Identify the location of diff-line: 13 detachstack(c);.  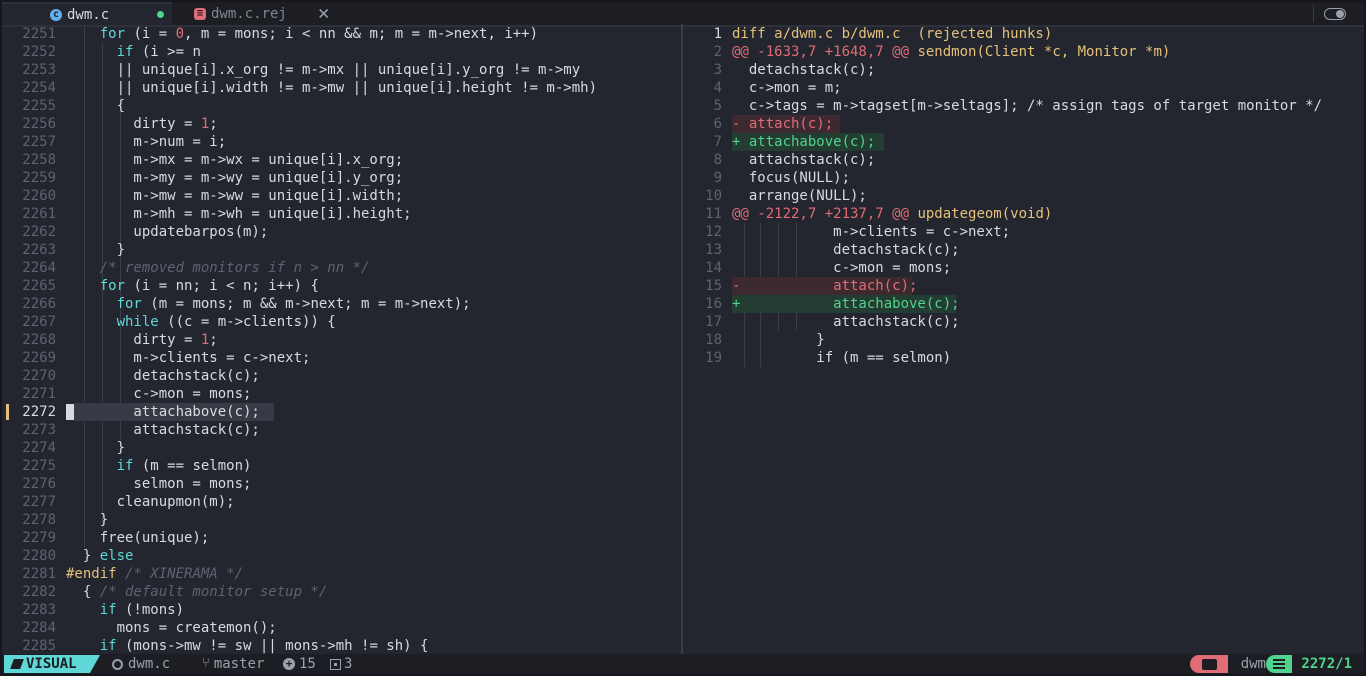
(1024, 250).